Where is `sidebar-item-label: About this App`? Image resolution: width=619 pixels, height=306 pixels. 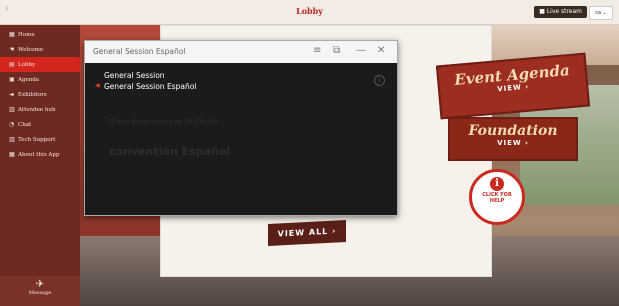
sidebar-item-label: About this App is located at coordinates (39, 154).